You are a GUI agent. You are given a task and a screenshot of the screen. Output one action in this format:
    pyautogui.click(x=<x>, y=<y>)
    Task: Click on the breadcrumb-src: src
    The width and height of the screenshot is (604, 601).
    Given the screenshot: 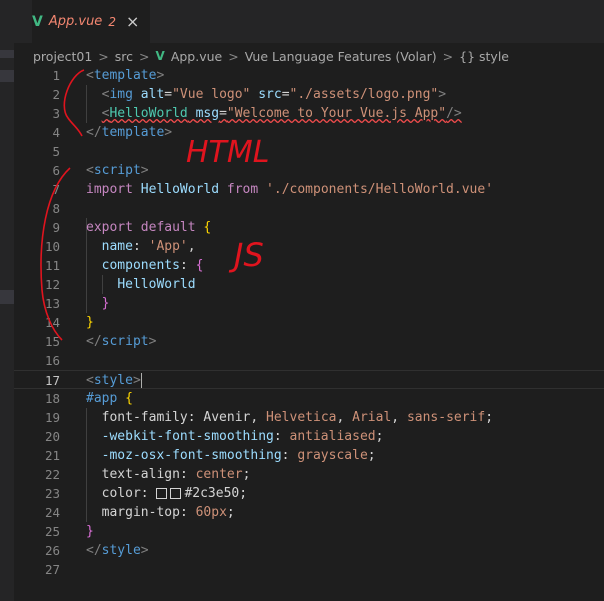 What is the action you would take?
    pyautogui.click(x=124, y=56)
    